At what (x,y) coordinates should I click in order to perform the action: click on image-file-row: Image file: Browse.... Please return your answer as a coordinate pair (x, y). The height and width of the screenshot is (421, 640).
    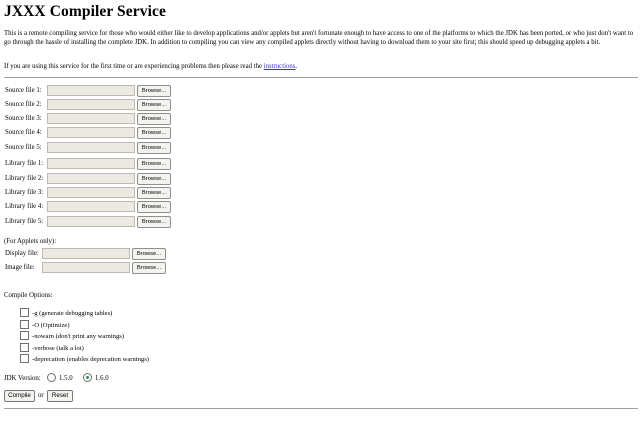
    Looking at the image, I should click on (104, 268).